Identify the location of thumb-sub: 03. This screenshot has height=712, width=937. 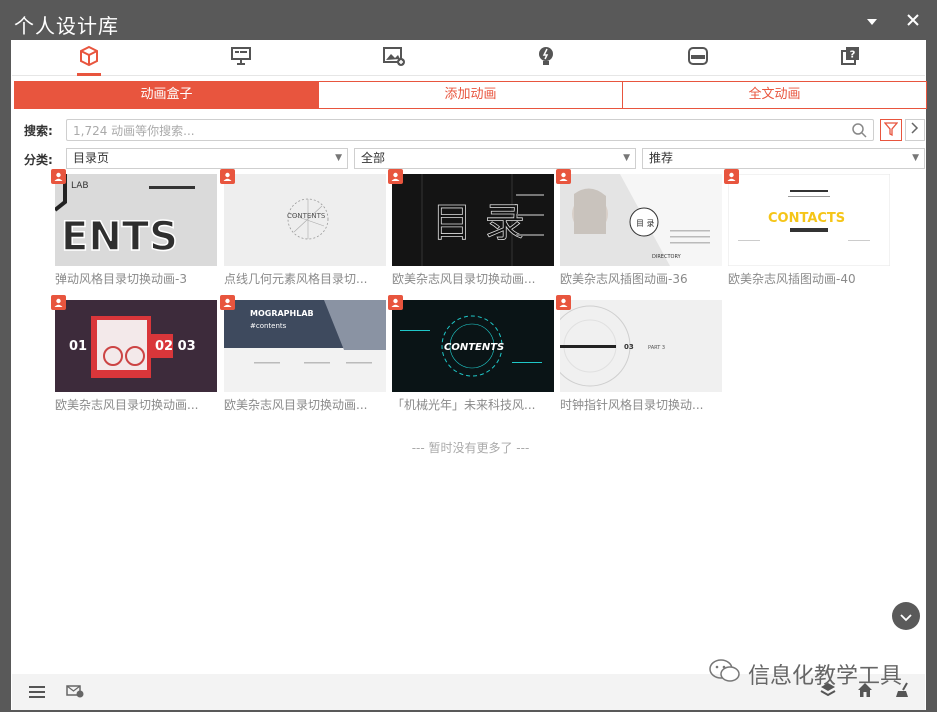
(629, 347).